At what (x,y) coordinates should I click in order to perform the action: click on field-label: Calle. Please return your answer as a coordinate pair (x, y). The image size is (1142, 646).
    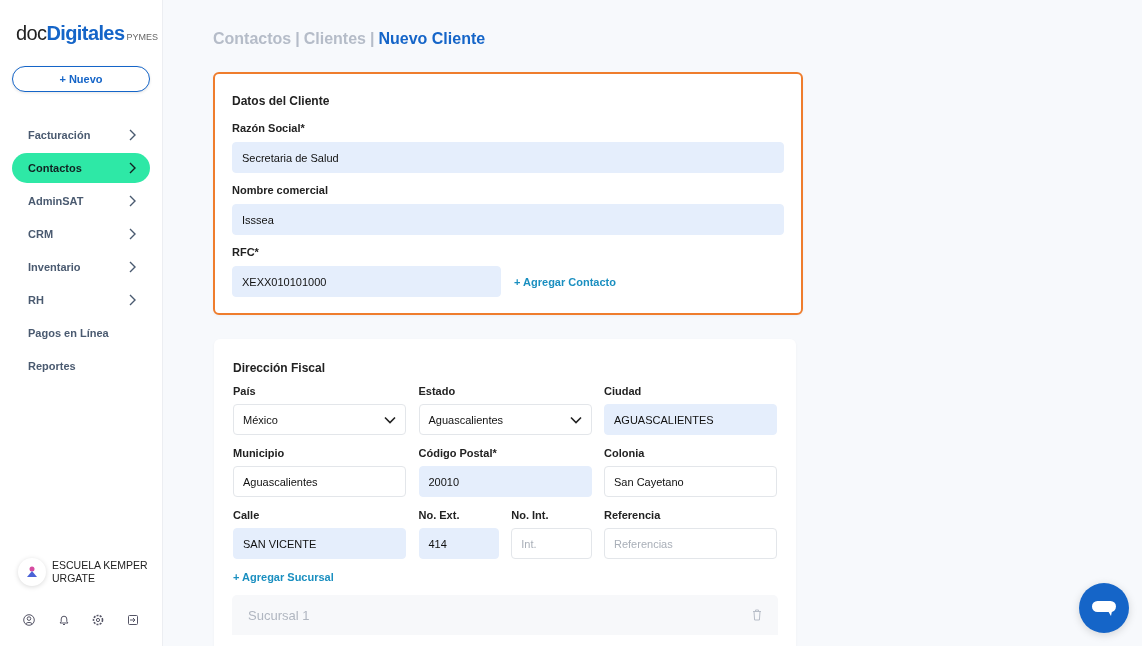
    Looking at the image, I should click on (247, 515).